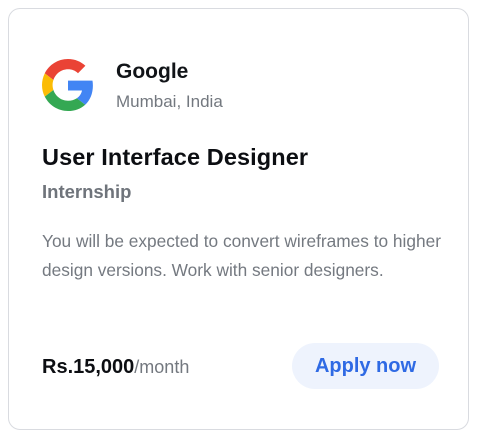 The height and width of the screenshot is (438, 480). I want to click on google-logo-icon, so click(68, 85).